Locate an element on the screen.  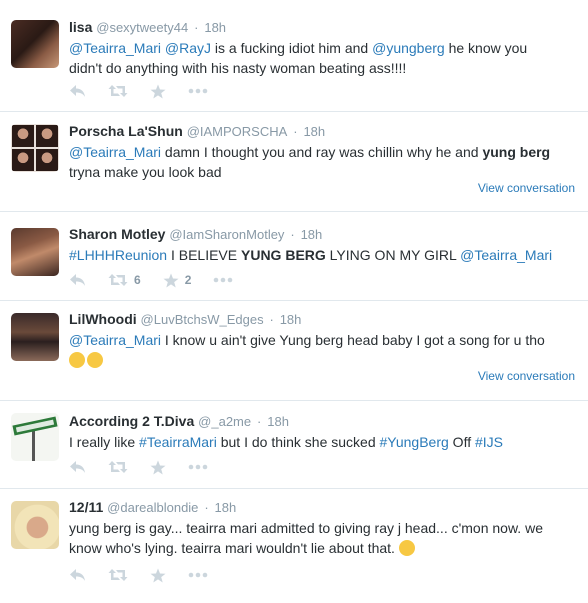
hashtag-link: #LHHHReunion is located at coordinates (118, 255).